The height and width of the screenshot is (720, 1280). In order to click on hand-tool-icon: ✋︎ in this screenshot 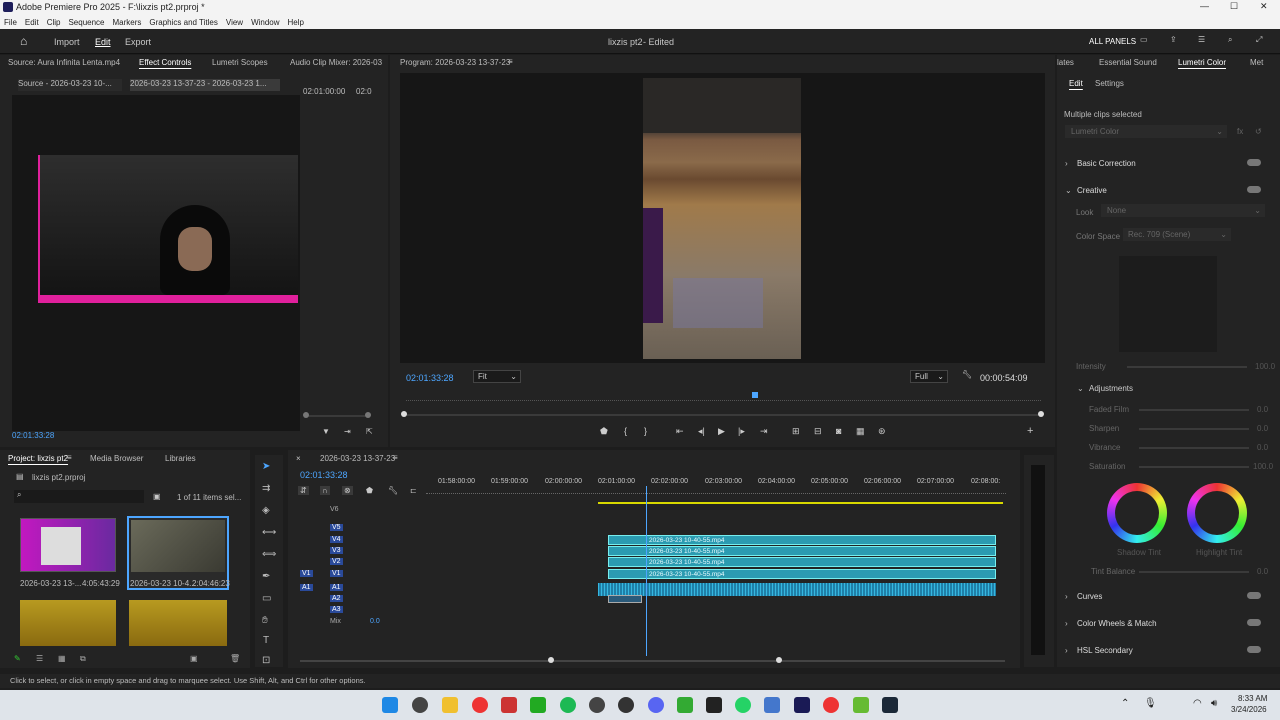, I will do `click(265, 620)`.